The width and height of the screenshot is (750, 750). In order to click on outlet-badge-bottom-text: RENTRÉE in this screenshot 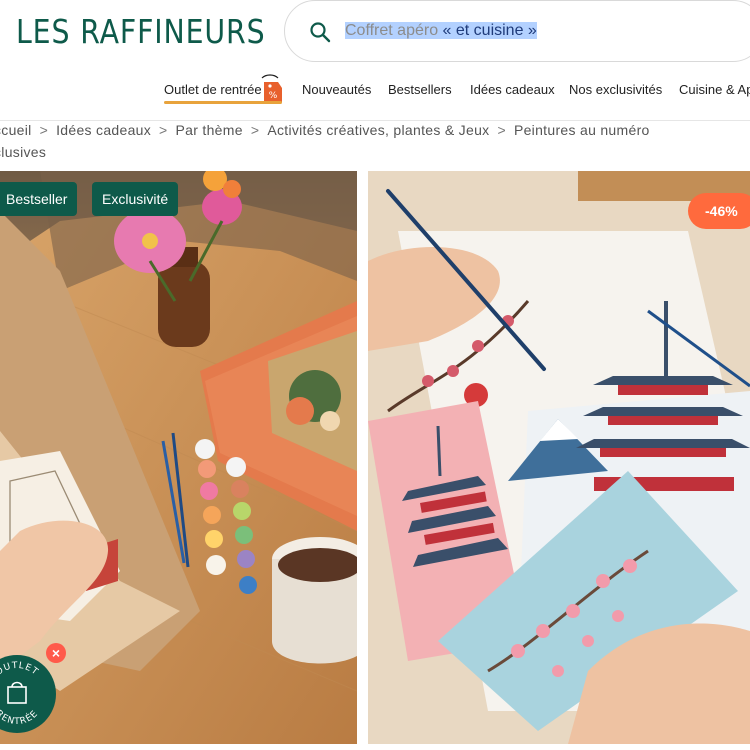, I will do `click(20, 718)`.